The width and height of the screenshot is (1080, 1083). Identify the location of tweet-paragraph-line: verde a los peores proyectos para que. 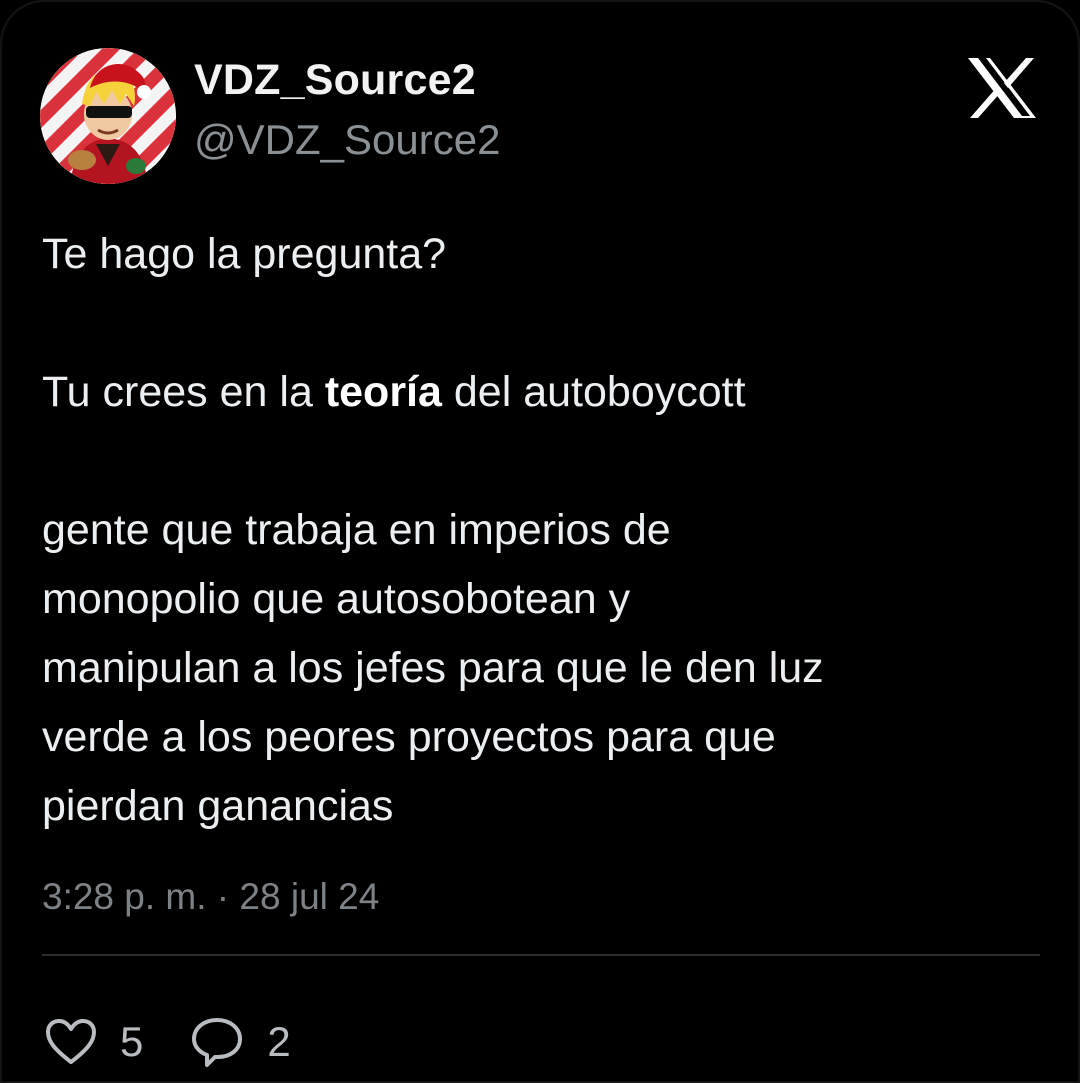
(409, 737).